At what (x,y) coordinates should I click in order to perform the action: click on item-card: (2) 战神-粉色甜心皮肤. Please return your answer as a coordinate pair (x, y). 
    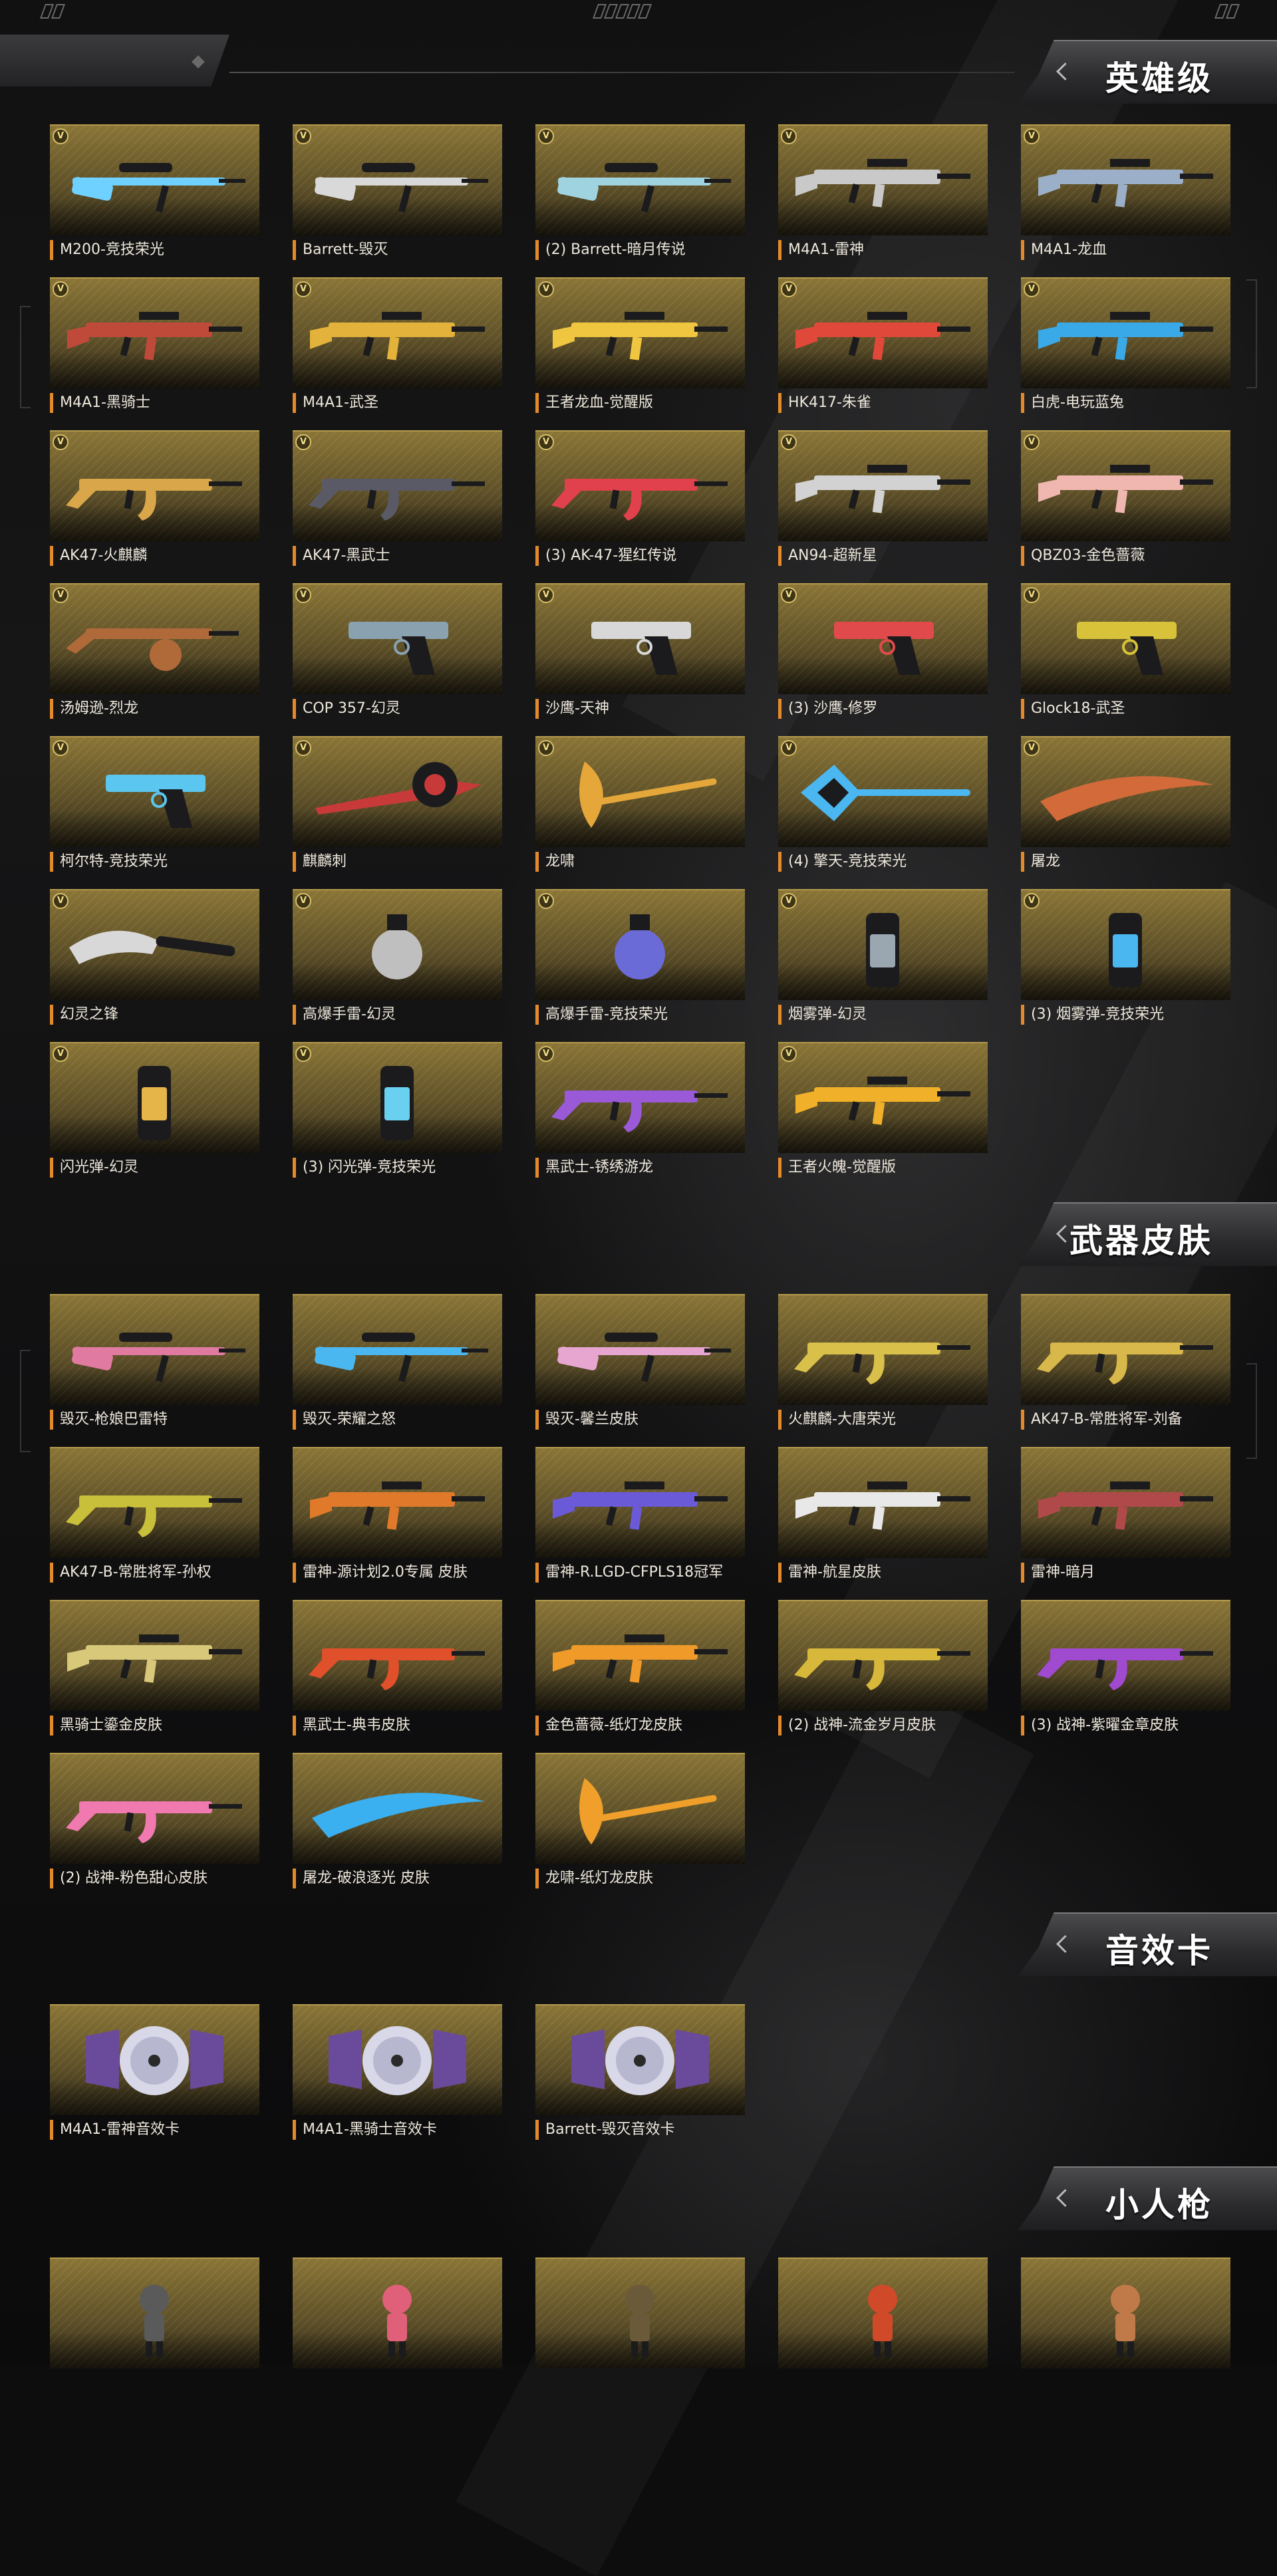
    Looking at the image, I should click on (155, 1829).